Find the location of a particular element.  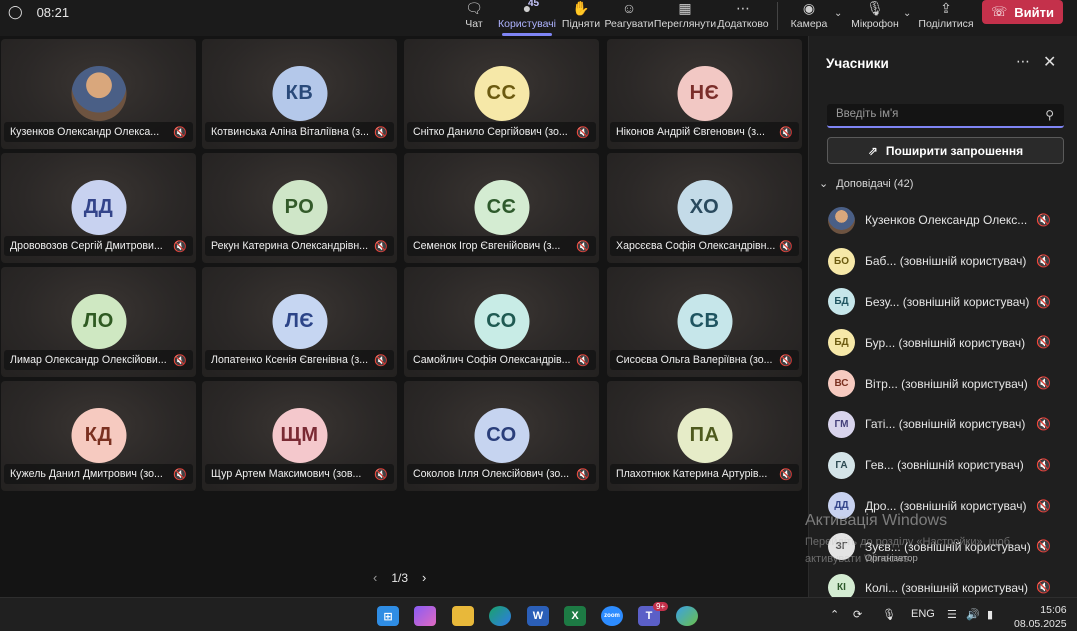

participant-nameplate: Соколов Ілля Олексійович (зо... 🔇 is located at coordinates (501, 474).